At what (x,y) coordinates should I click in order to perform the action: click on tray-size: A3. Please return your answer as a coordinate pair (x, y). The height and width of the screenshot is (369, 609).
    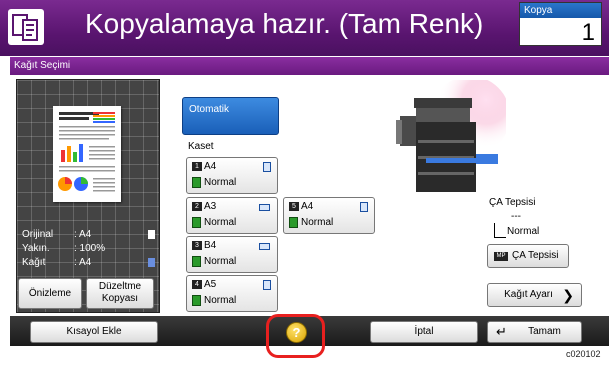
    Looking at the image, I should click on (210, 206).